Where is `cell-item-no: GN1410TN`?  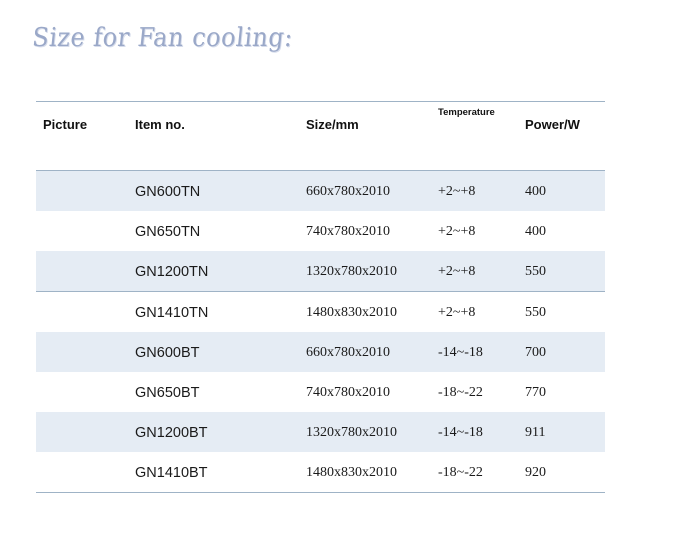 cell-item-no: GN1410TN is located at coordinates (172, 313).